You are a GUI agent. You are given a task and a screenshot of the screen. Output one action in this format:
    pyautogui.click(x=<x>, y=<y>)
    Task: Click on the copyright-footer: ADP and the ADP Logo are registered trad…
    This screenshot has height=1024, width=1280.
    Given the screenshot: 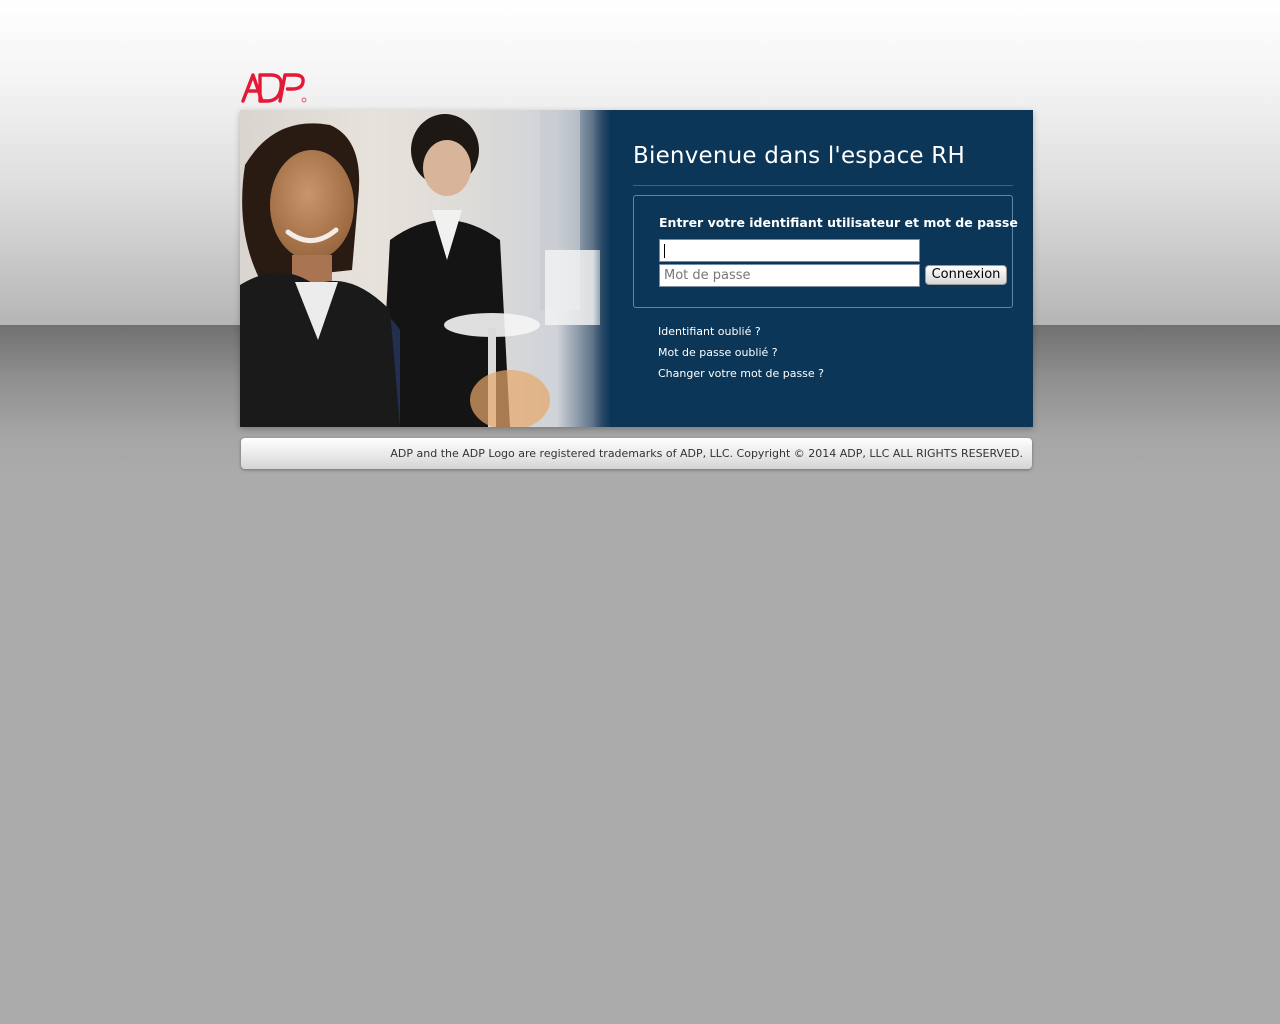 What is the action you would take?
    pyautogui.click(x=636, y=453)
    